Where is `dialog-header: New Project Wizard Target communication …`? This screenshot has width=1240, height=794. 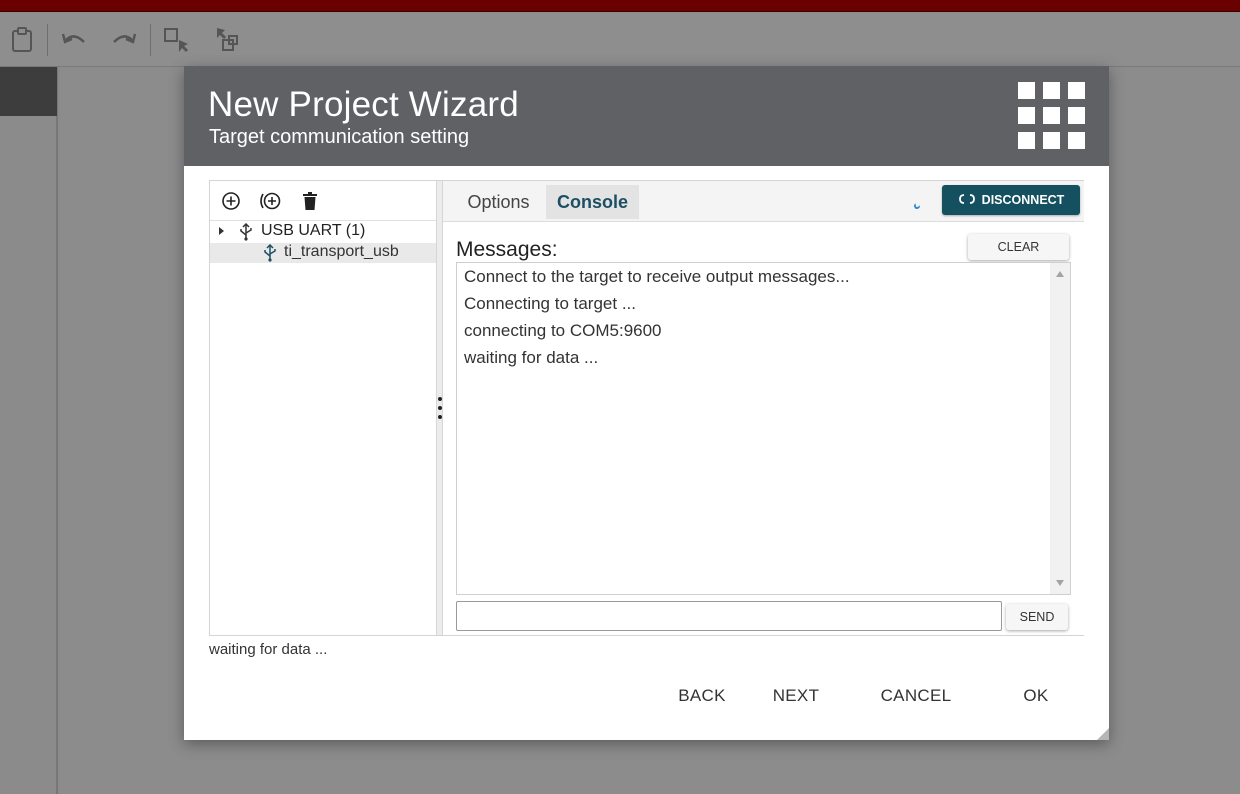
dialog-header: New Project Wizard Target communication … is located at coordinates (646, 116).